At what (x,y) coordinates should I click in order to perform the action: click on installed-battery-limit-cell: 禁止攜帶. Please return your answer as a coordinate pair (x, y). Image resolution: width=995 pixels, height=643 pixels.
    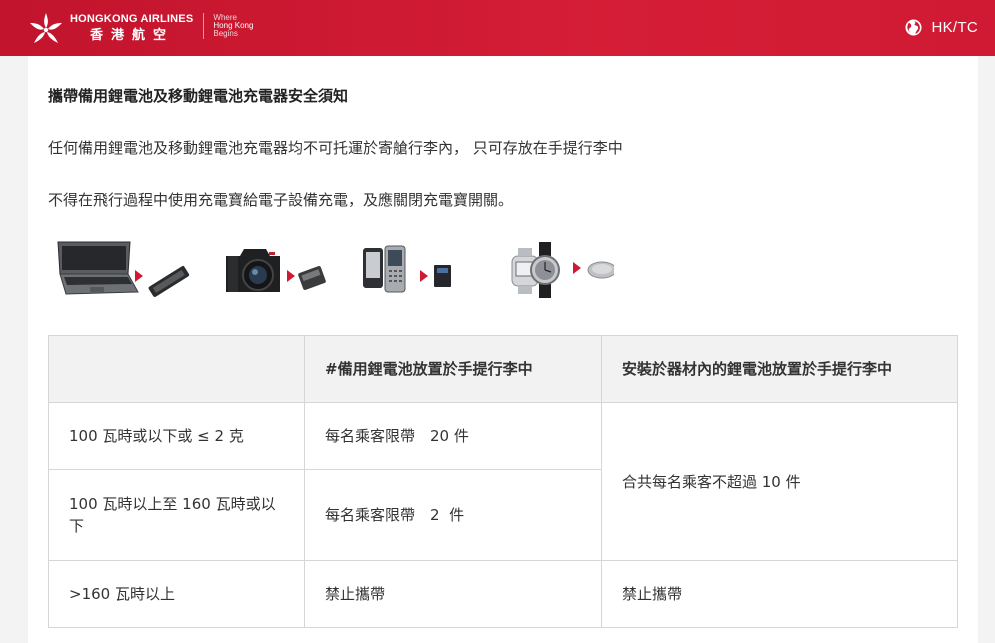
    Looking at the image, I should click on (779, 594).